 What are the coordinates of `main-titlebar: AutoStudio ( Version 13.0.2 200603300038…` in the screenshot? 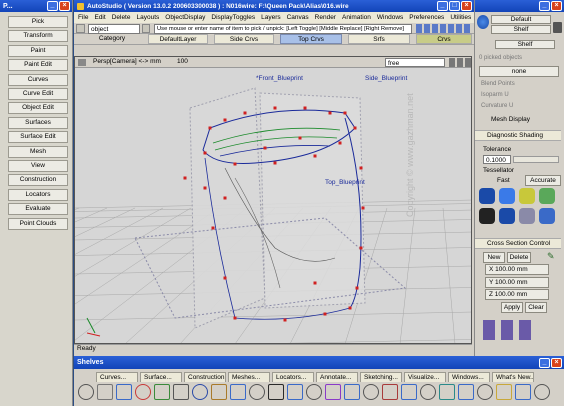 It's located at (274, 6).